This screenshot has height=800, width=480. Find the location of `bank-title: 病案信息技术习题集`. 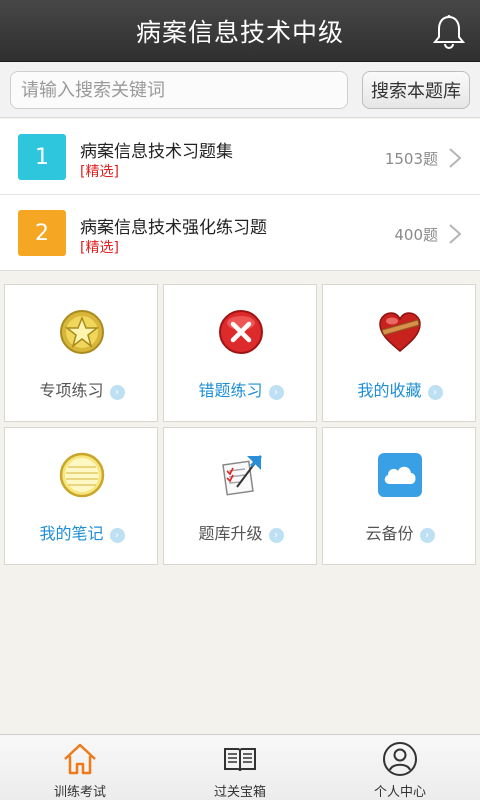

bank-title: 病案信息技术习题集 is located at coordinates (156, 152).